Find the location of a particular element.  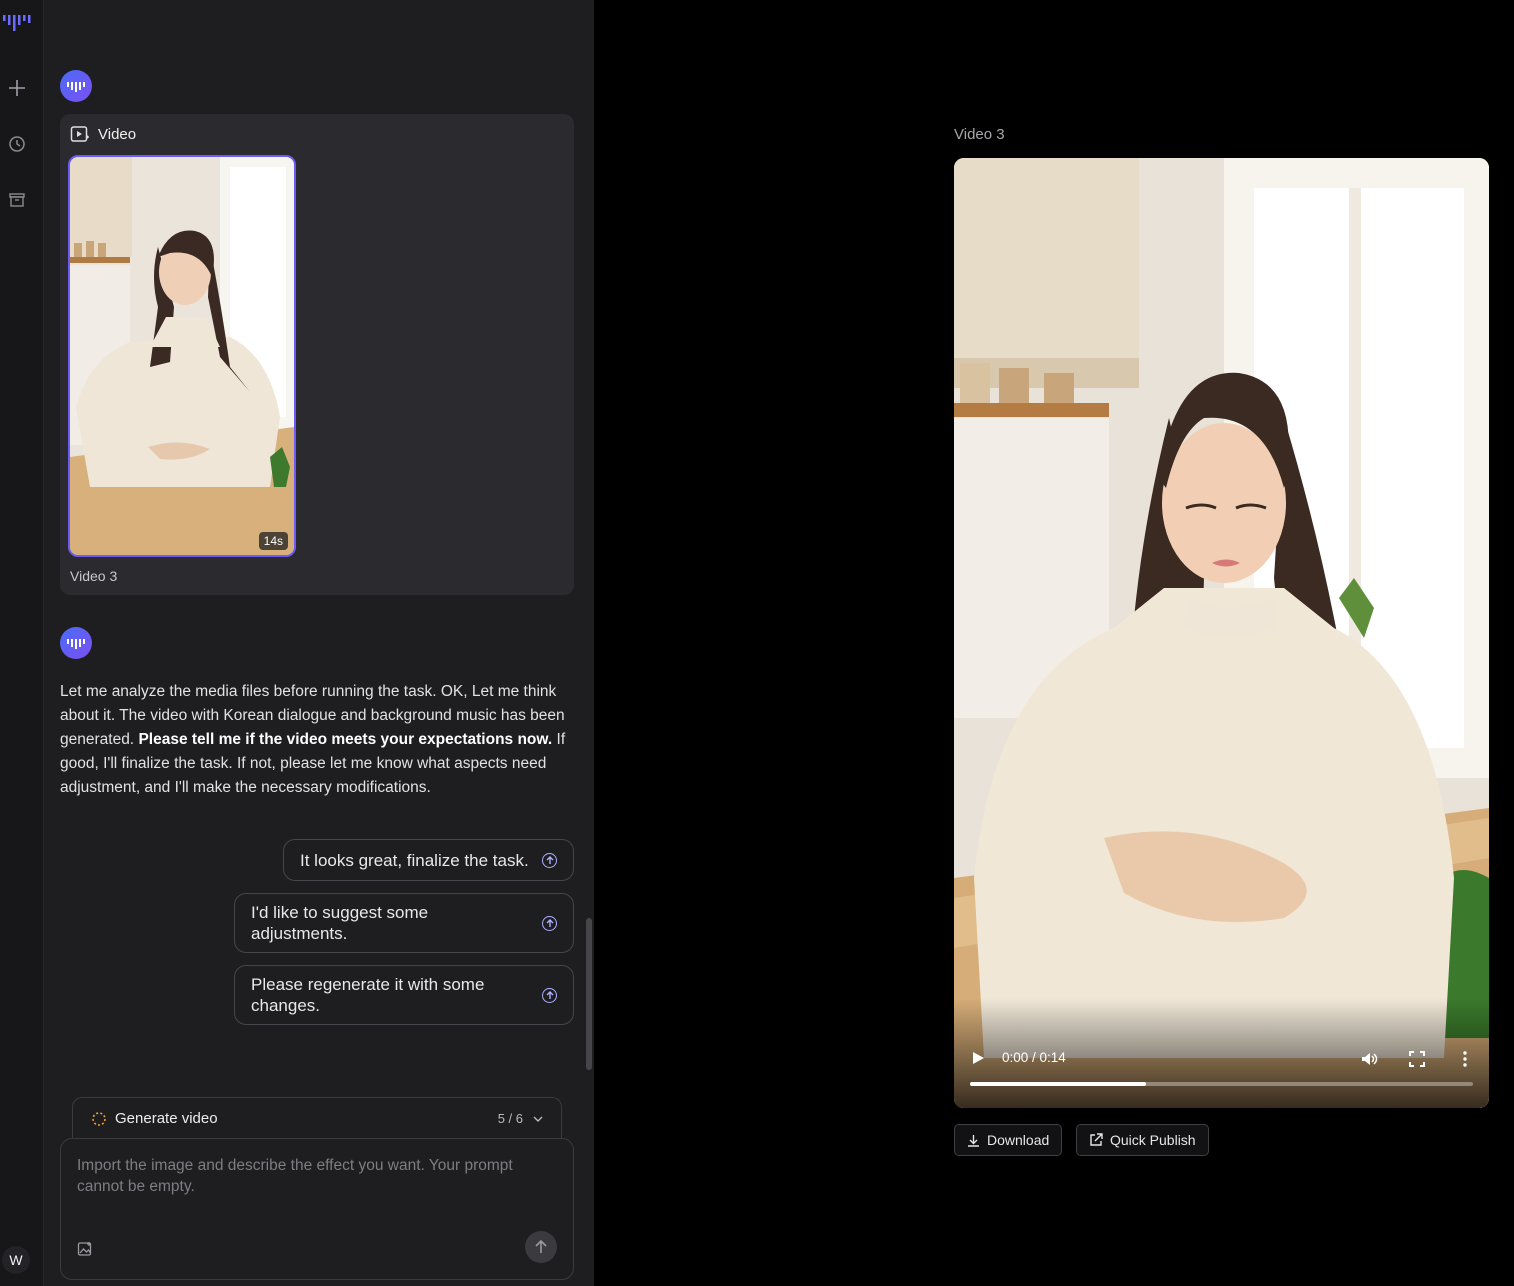

generate-video-selector: Generate video 5 / 6 is located at coordinates (317, 1118).